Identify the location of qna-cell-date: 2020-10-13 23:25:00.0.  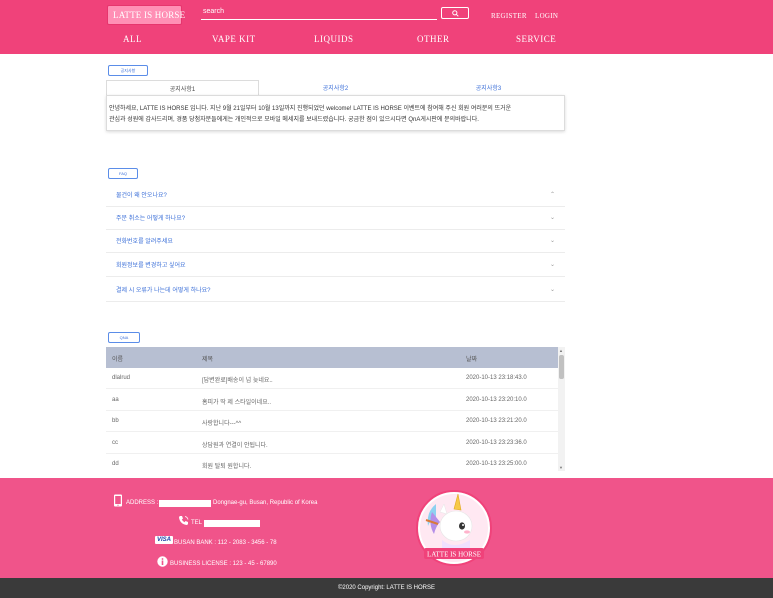
(496, 464).